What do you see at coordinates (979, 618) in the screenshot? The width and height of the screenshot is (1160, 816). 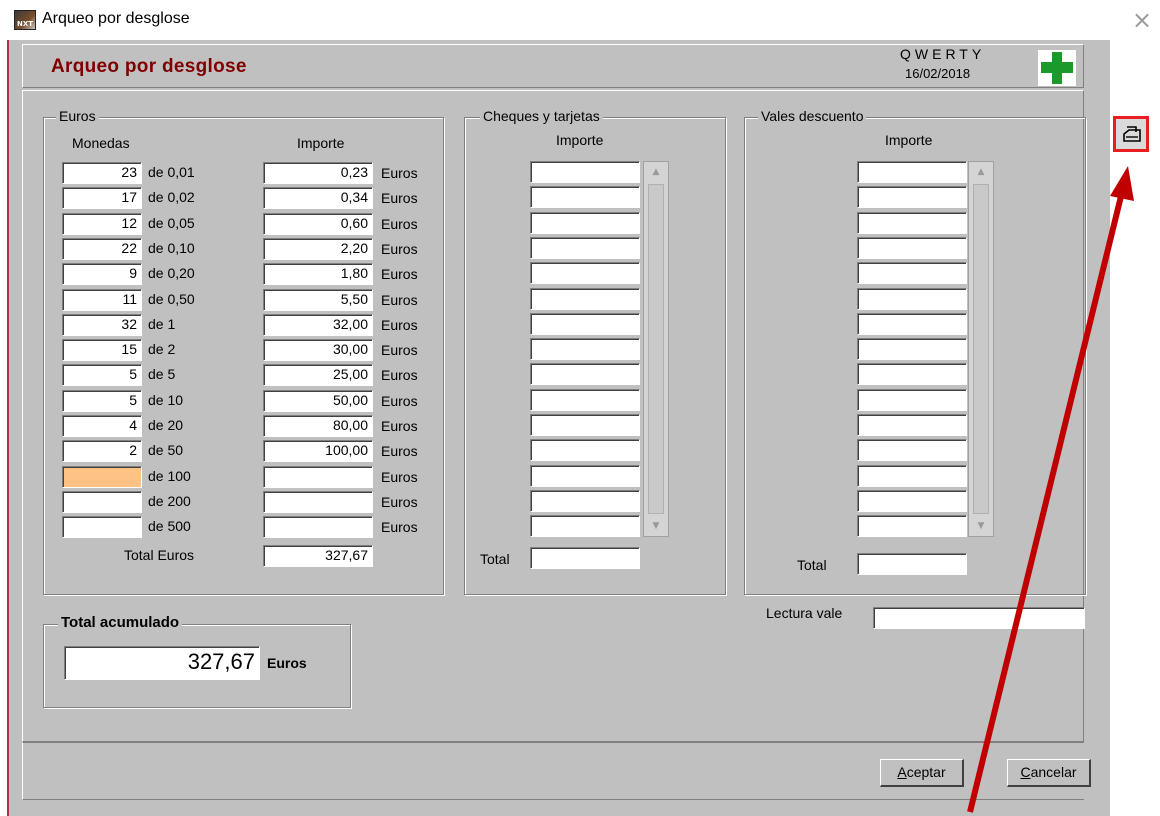 I see `lectura-vale-input` at bounding box center [979, 618].